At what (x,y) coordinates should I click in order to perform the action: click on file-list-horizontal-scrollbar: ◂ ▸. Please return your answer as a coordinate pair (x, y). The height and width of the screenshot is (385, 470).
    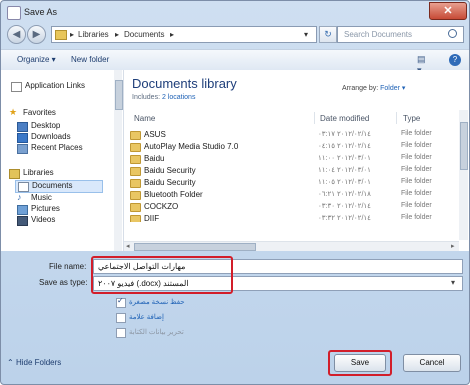
    Looking at the image, I should click on (291, 246).